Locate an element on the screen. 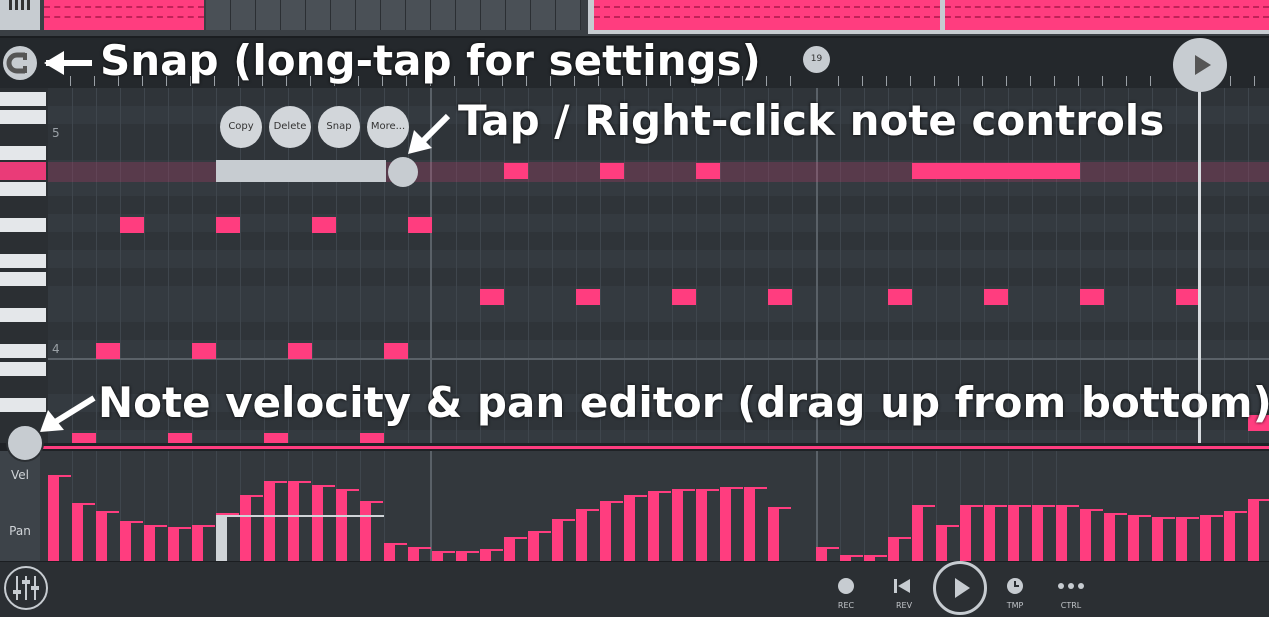 This screenshot has width=1269, height=617. mixer-button is located at coordinates (26, 588).